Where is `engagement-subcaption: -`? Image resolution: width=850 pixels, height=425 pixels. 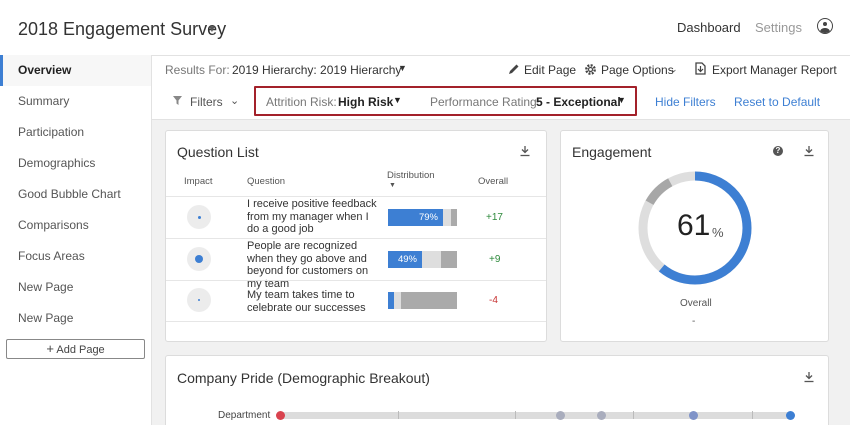 engagement-subcaption: - is located at coordinates (694, 321).